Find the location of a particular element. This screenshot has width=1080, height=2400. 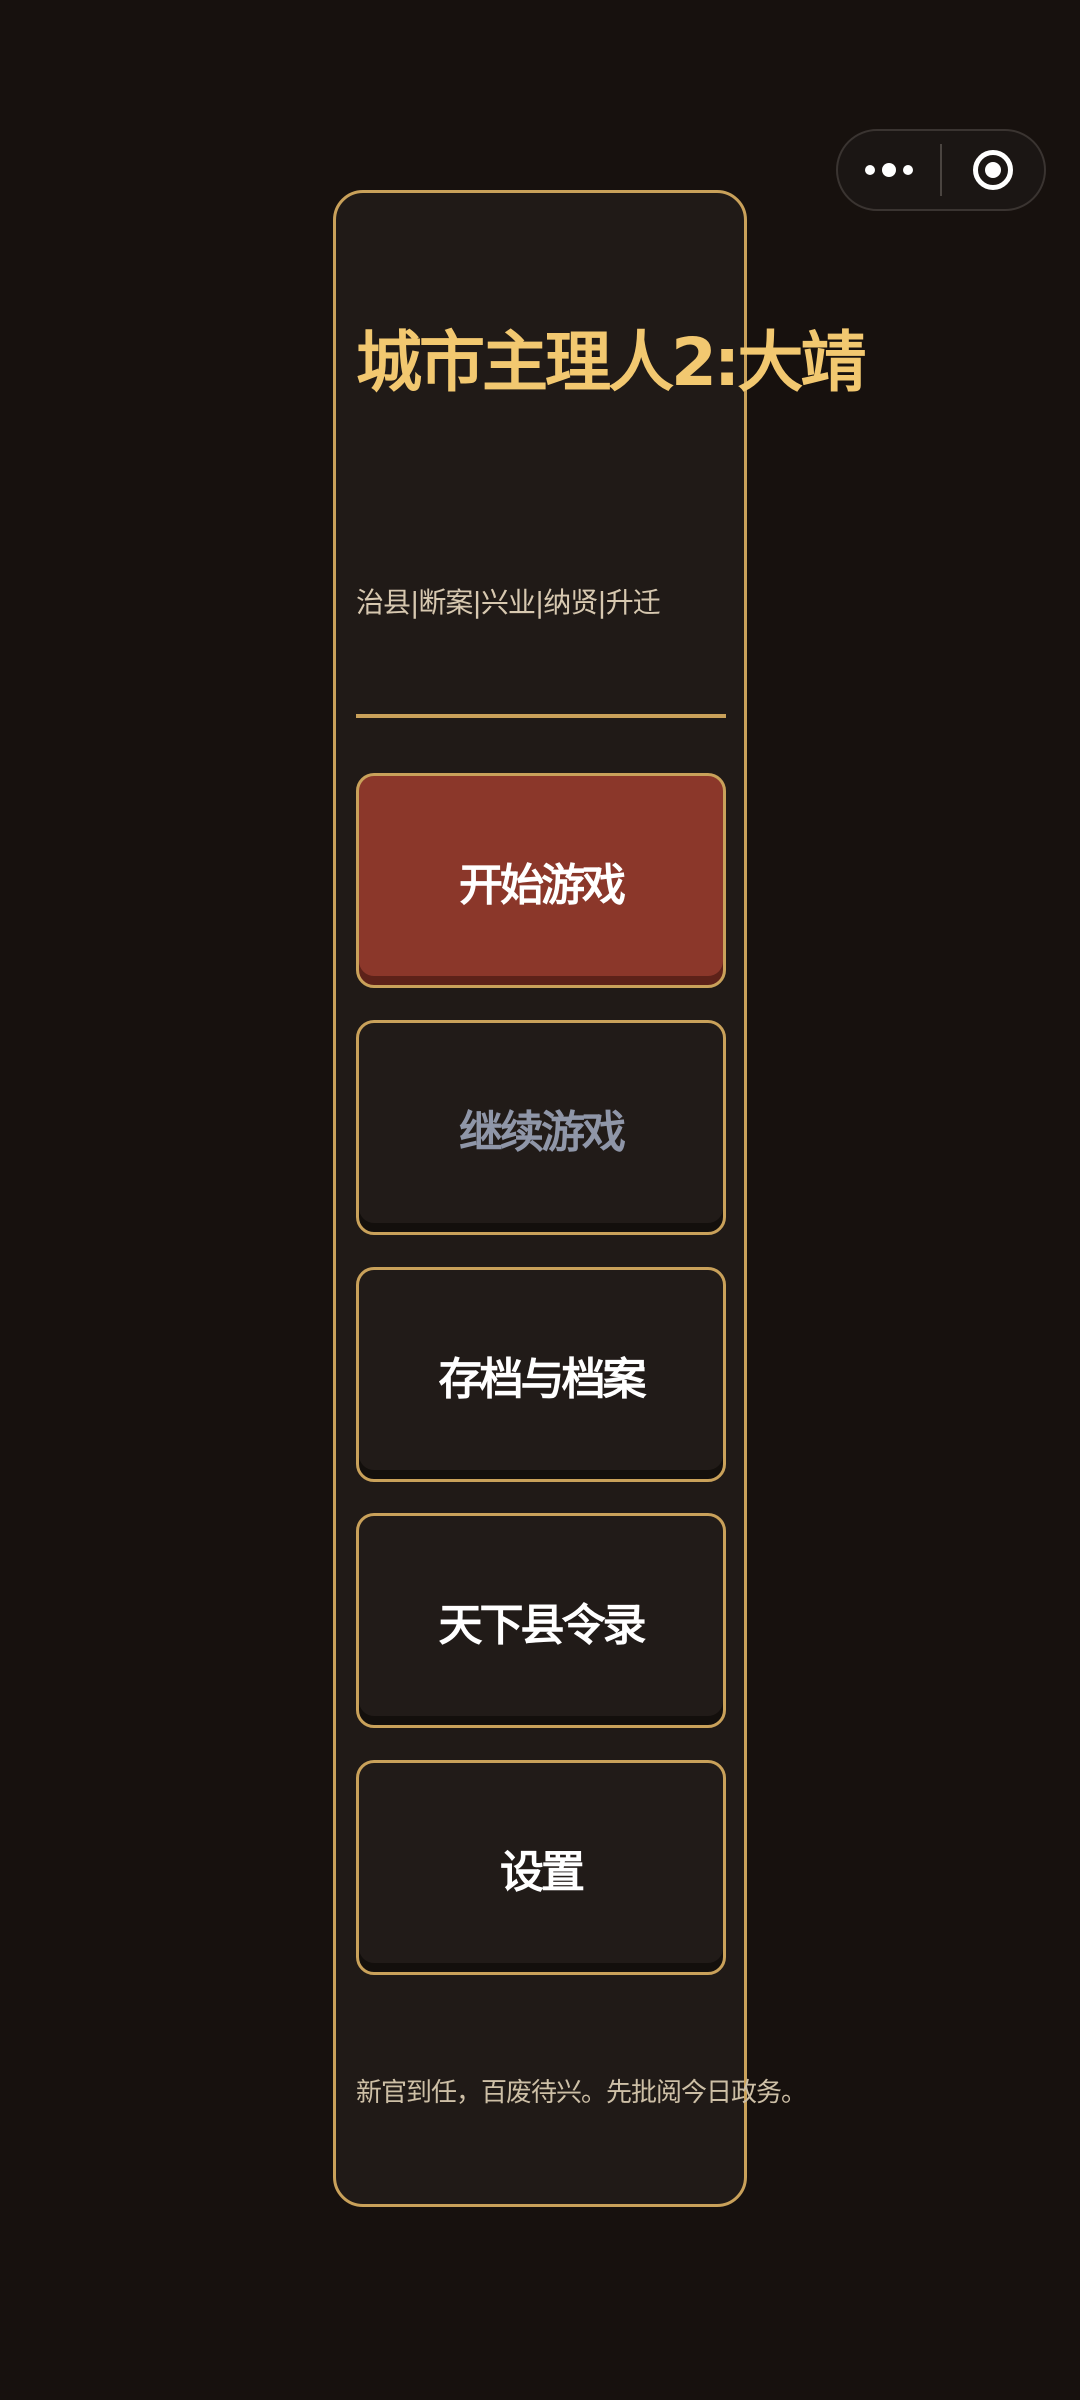

save-archive-button: 存档与档案 is located at coordinates (541, 1374).